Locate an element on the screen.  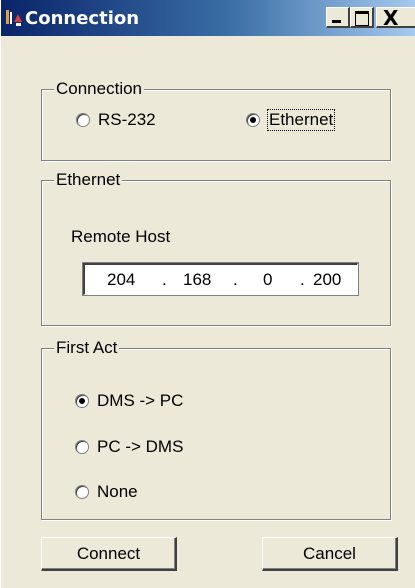
connect-button: Connect is located at coordinates (109, 554).